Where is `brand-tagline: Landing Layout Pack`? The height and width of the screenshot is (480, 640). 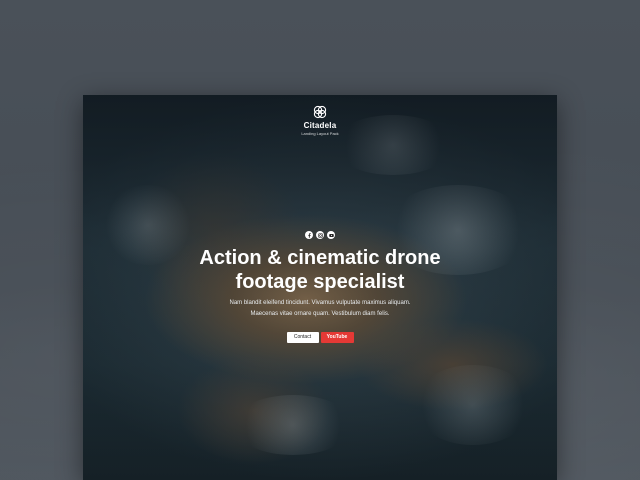
brand-tagline: Landing Layout Pack is located at coordinates (320, 133).